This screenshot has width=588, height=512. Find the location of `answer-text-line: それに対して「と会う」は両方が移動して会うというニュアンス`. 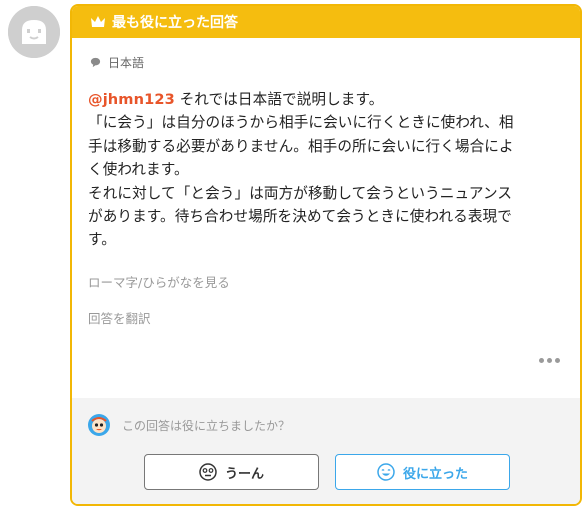

answer-text-line: それに対して「と会う」は両方が移動して会うというニュアンス is located at coordinates (300, 193).